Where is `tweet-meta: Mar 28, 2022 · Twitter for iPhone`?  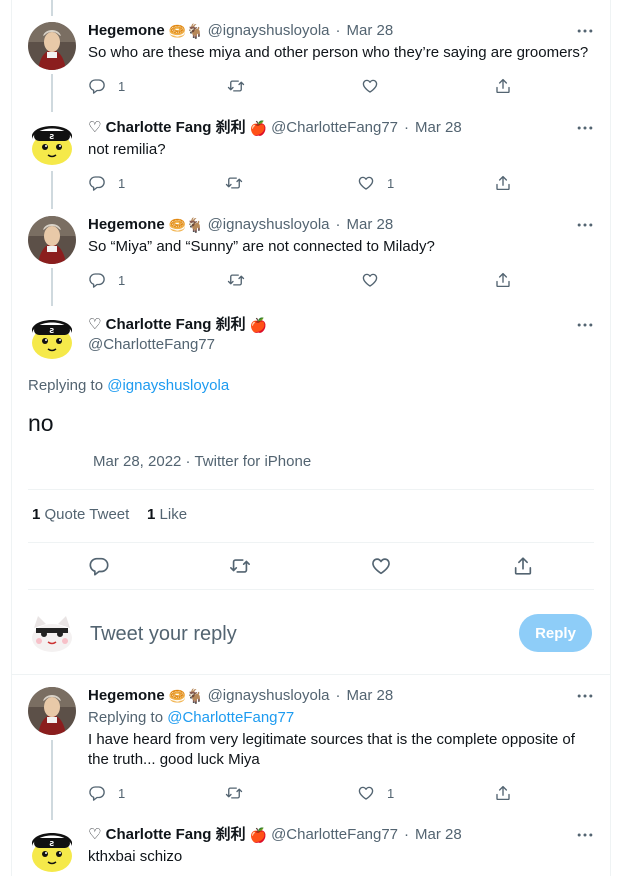 tweet-meta: Mar 28, 2022 · Twitter for iPhone is located at coordinates (202, 462).